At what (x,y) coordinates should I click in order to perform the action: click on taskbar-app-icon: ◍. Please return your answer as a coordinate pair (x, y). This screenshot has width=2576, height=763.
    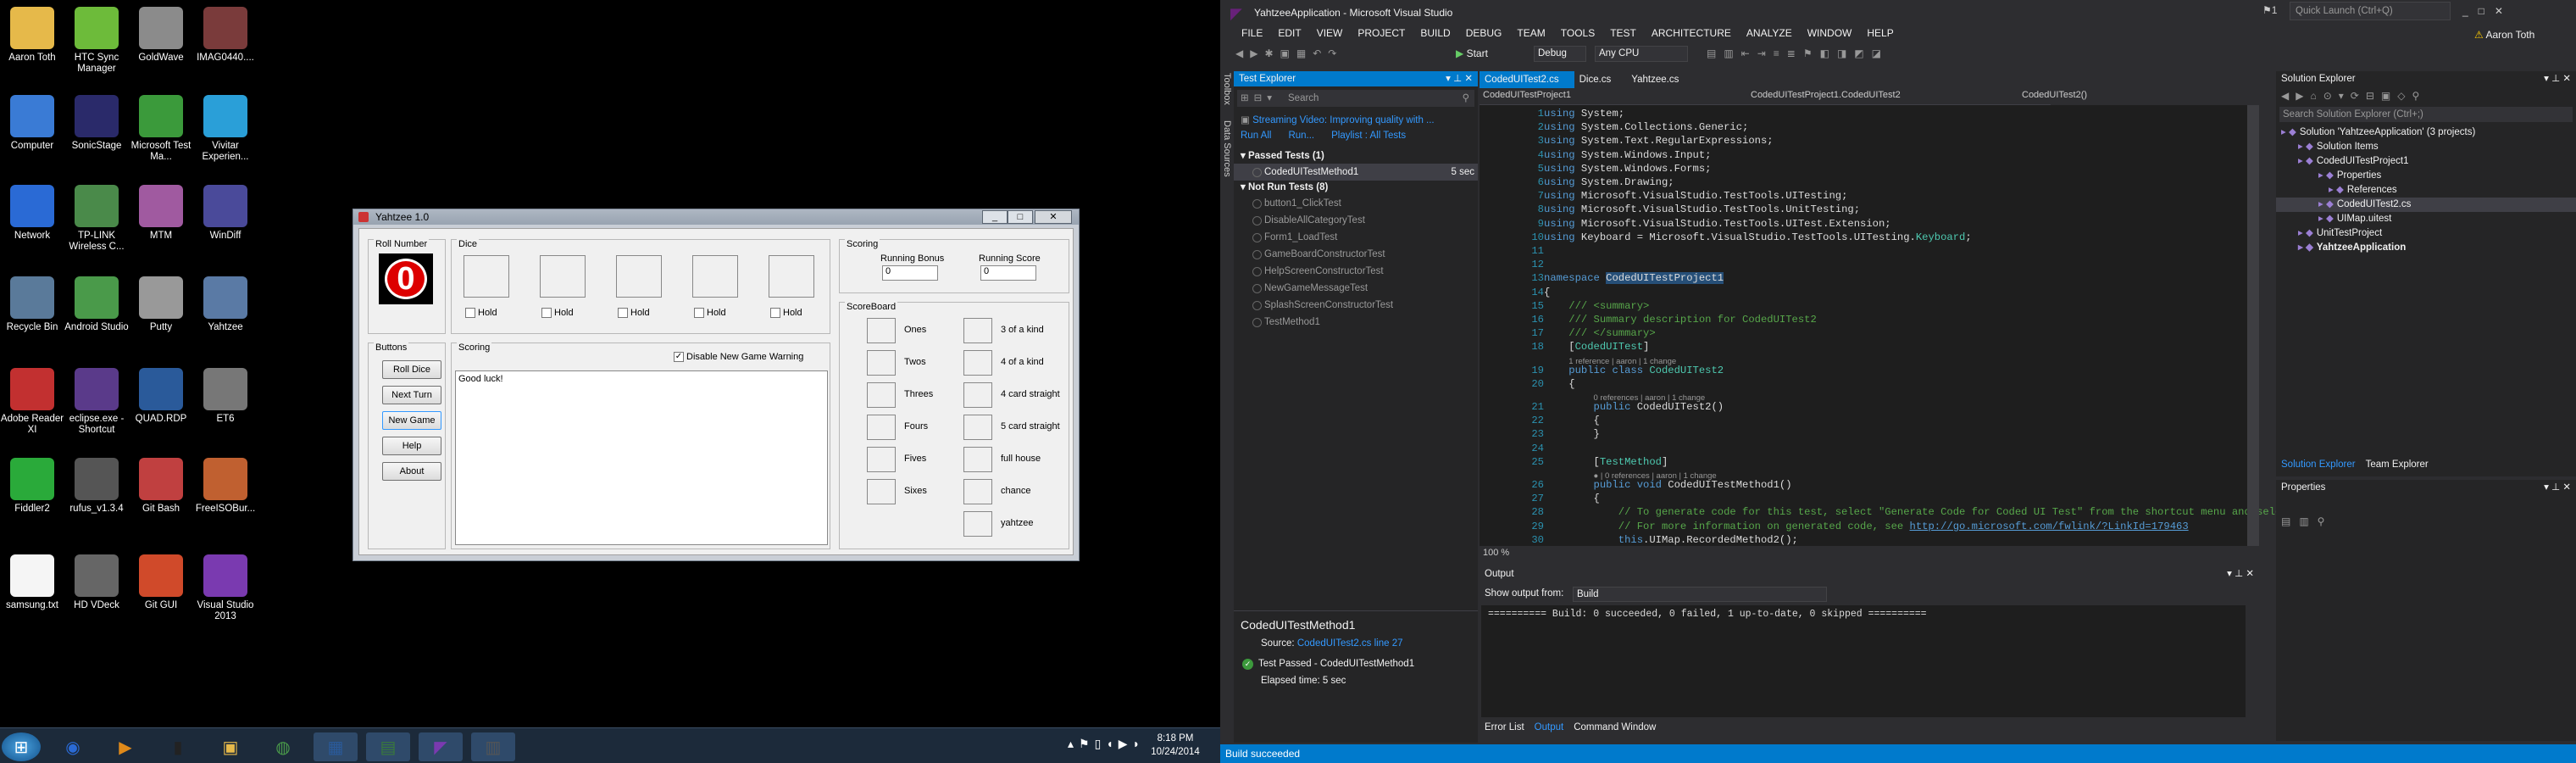
    Looking at the image, I should click on (283, 746).